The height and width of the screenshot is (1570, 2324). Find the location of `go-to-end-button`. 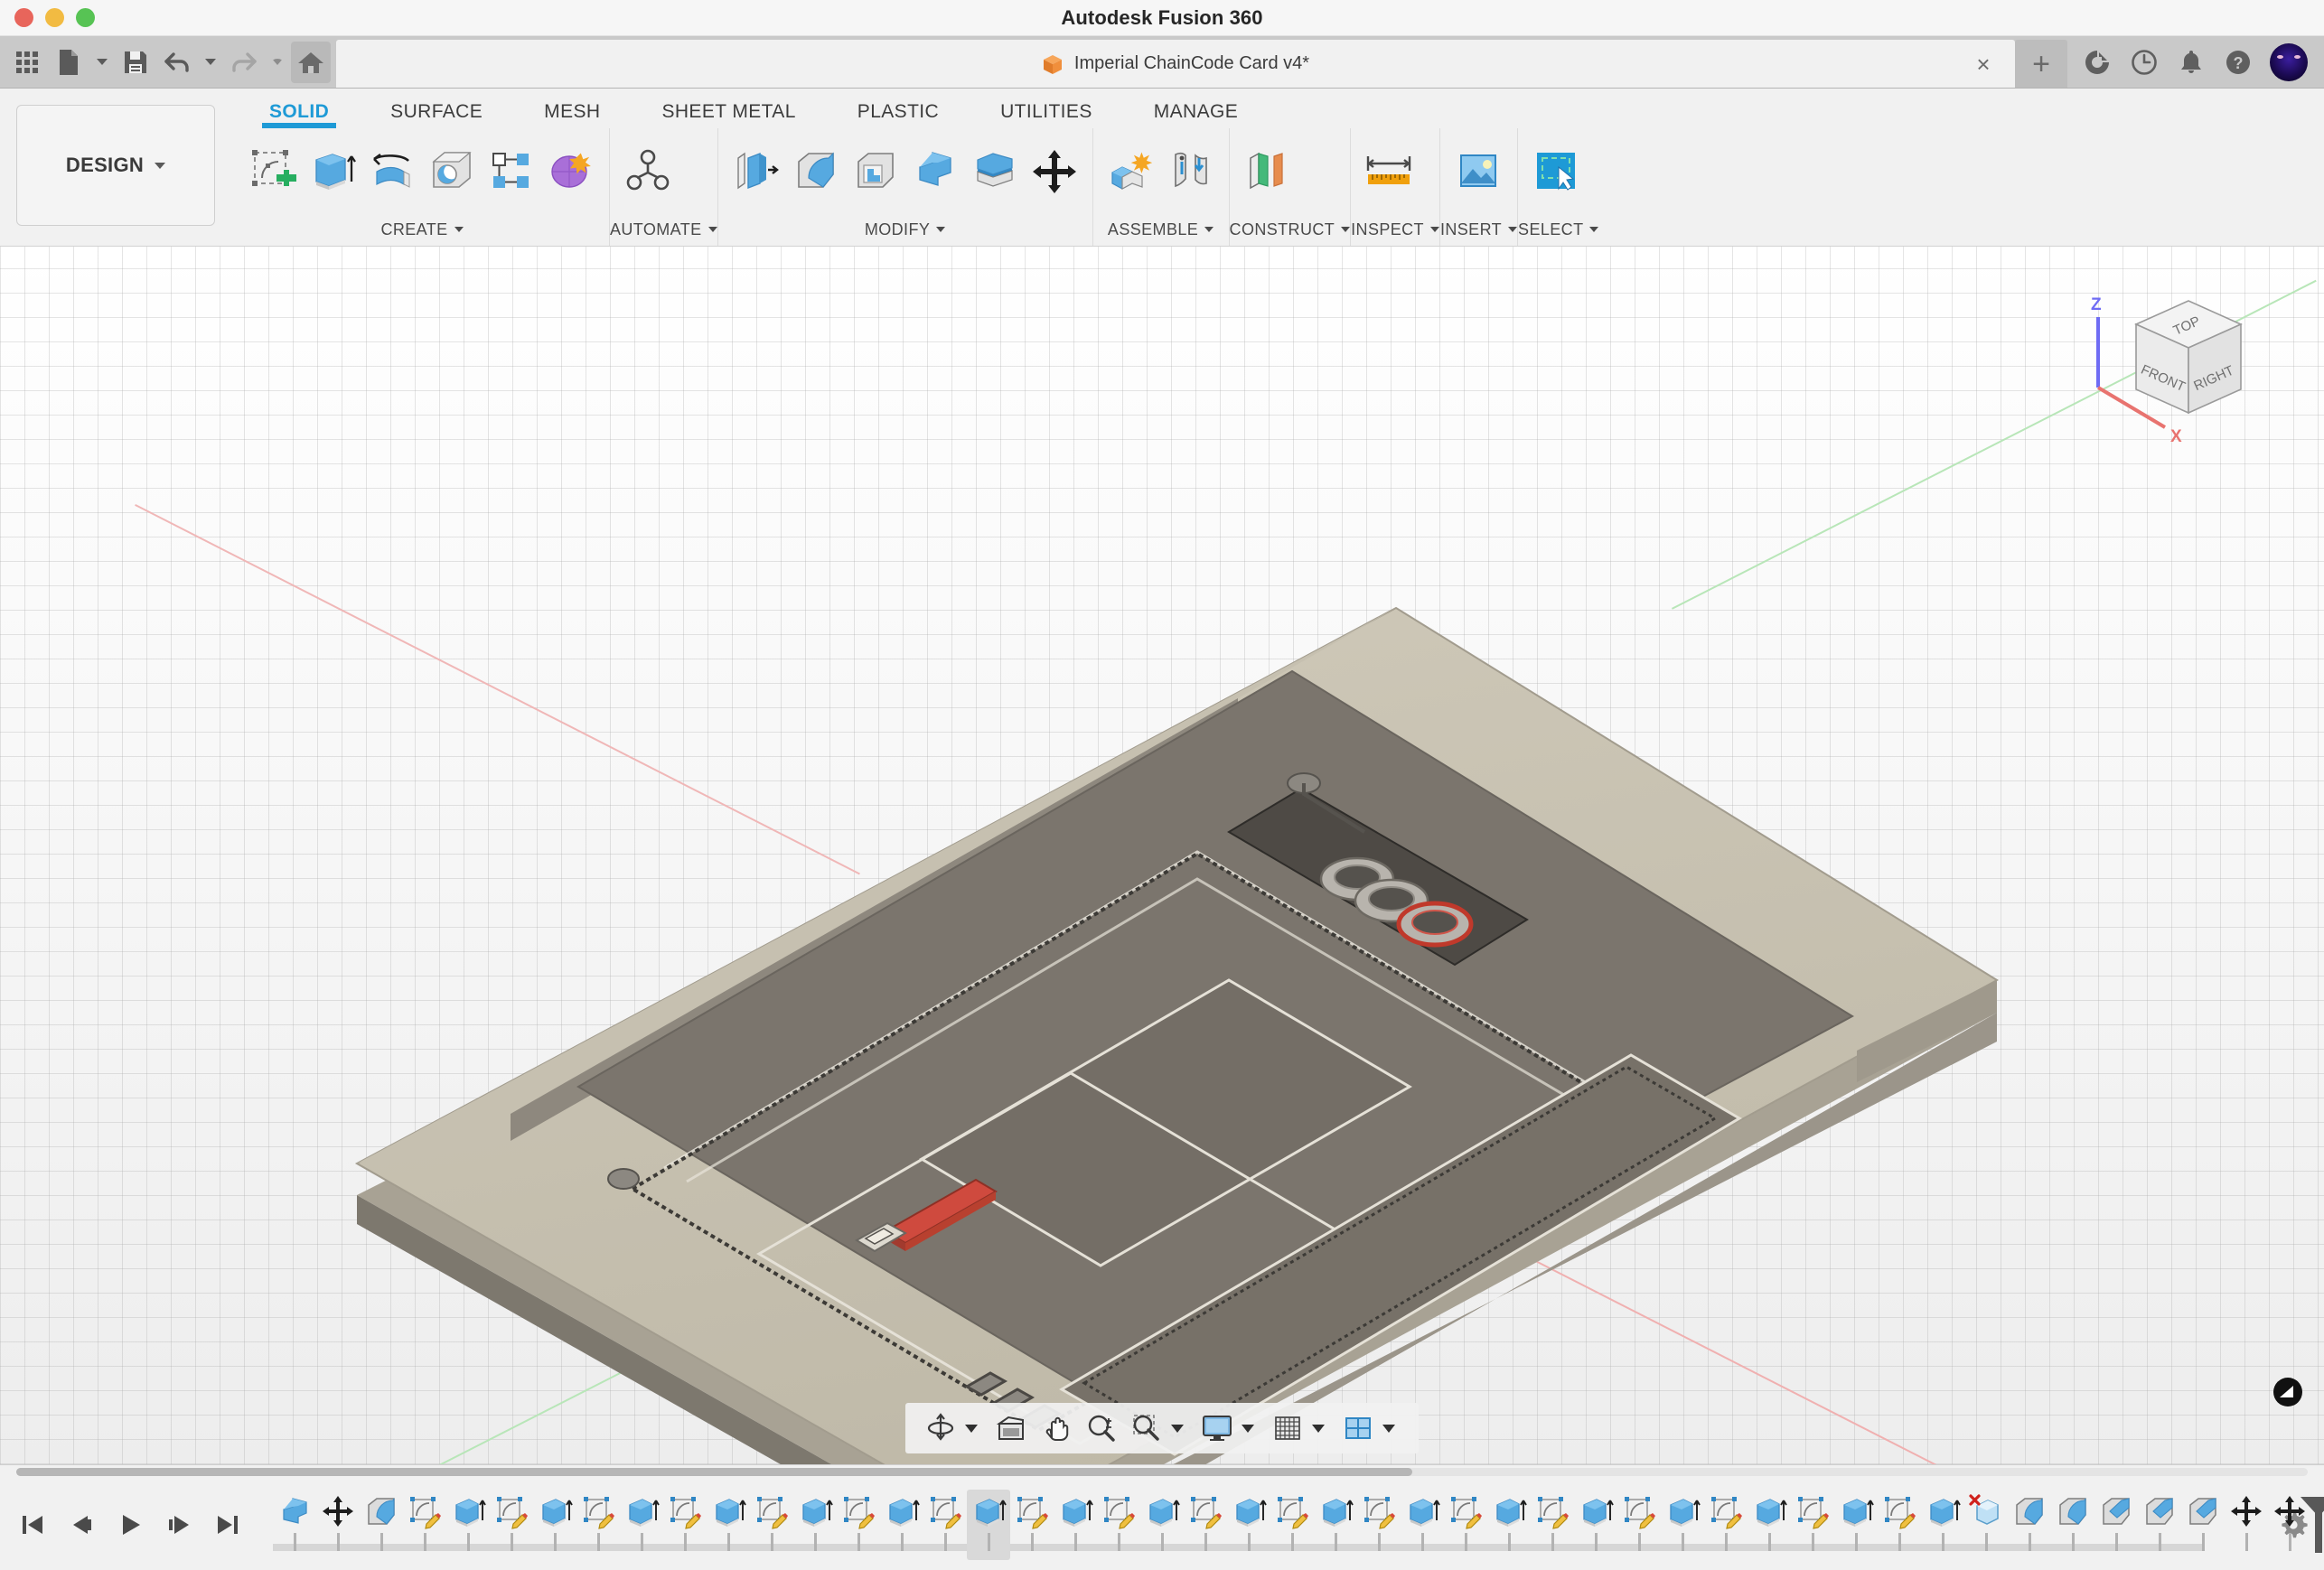

go-to-end-button is located at coordinates (228, 1524).